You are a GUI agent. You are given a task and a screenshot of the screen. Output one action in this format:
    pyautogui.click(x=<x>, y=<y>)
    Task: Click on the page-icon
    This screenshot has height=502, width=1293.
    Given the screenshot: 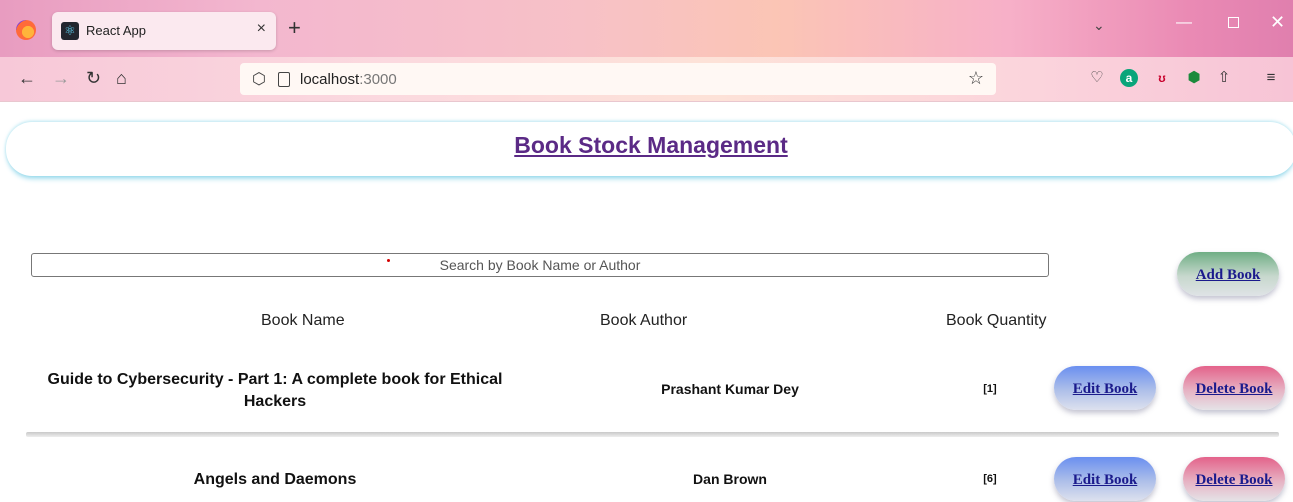 What is the action you would take?
    pyautogui.click(x=284, y=79)
    